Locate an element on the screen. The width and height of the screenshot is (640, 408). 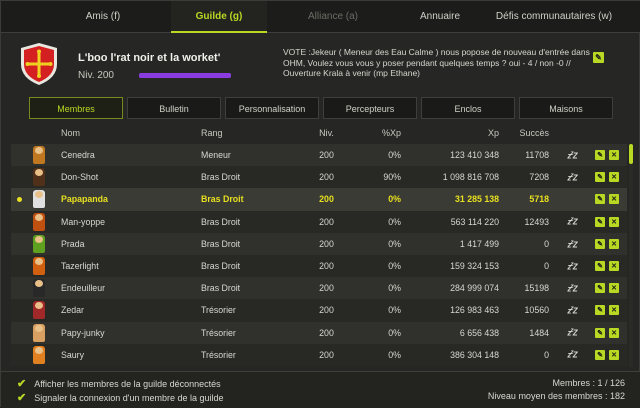
member-name: Endeuilleur is located at coordinates (126, 288).